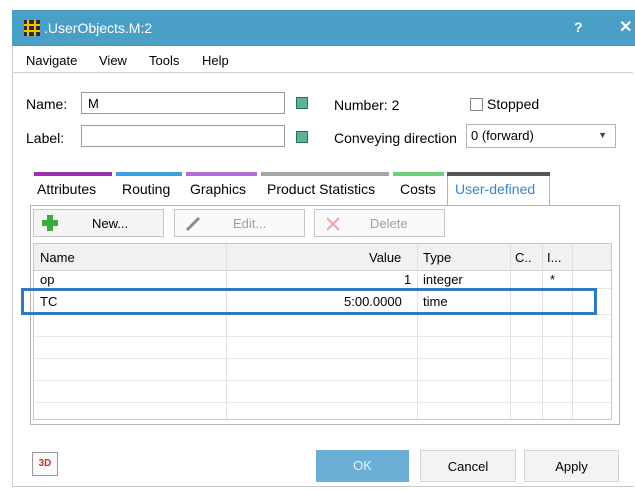  What do you see at coordinates (625, 27) in the screenshot?
I see `close-button: ✕` at bounding box center [625, 27].